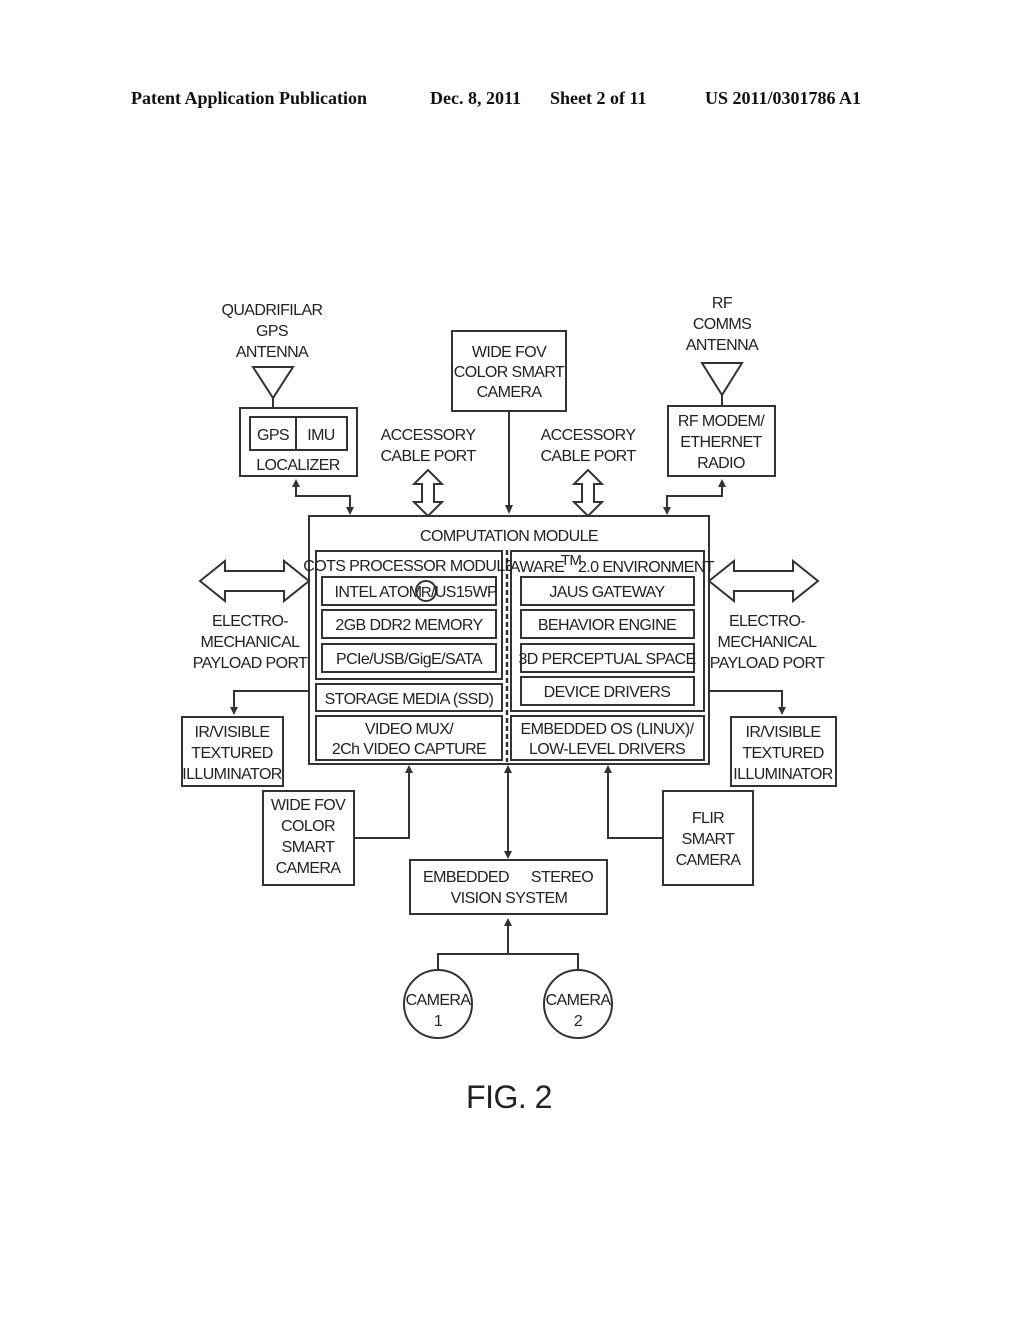 The height and width of the screenshot is (1320, 1024). What do you see at coordinates (509, 536) in the screenshot?
I see `computation-module-title: COMPUTATION MODULE` at bounding box center [509, 536].